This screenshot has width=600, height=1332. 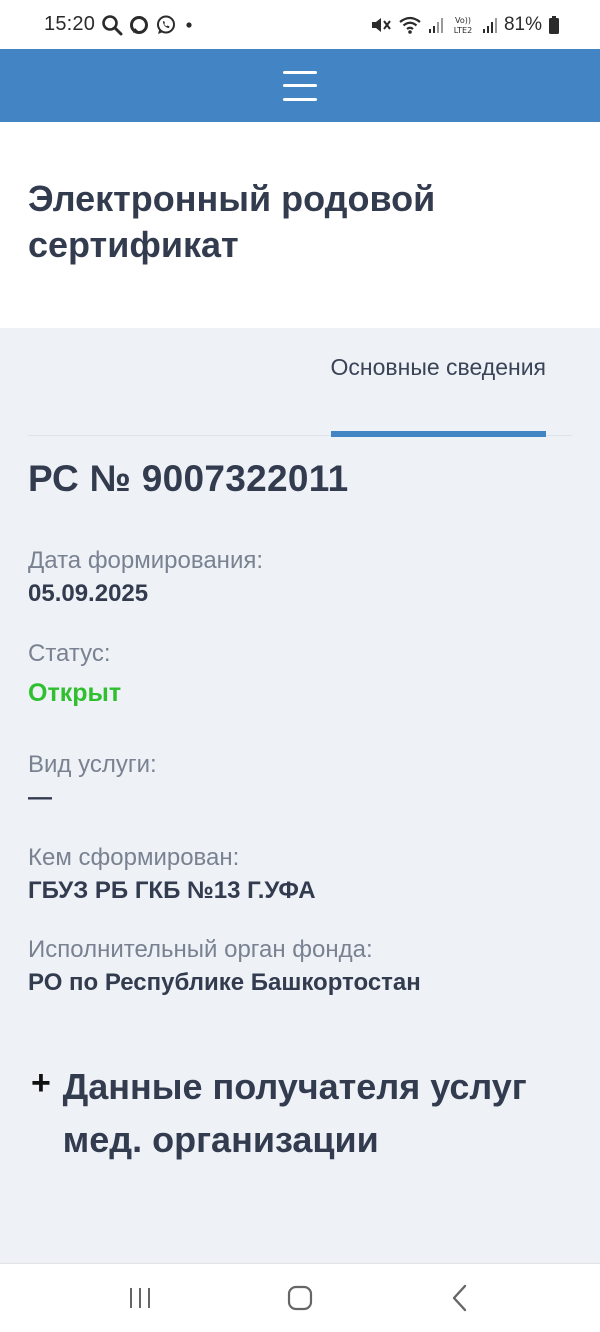 I want to click on whatsapp-icon, so click(x=166, y=25).